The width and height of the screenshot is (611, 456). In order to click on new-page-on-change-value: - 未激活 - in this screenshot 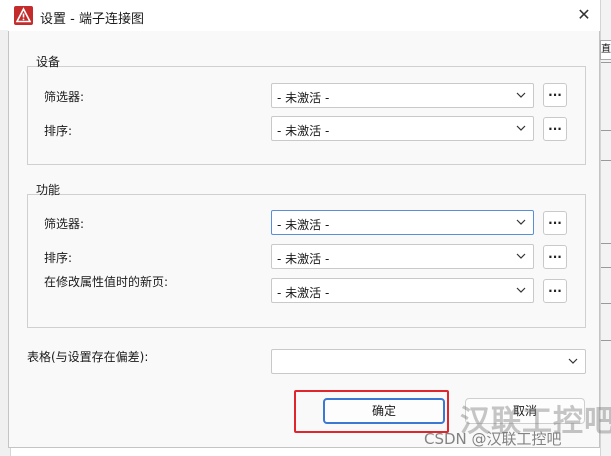, I will do `click(303, 293)`.